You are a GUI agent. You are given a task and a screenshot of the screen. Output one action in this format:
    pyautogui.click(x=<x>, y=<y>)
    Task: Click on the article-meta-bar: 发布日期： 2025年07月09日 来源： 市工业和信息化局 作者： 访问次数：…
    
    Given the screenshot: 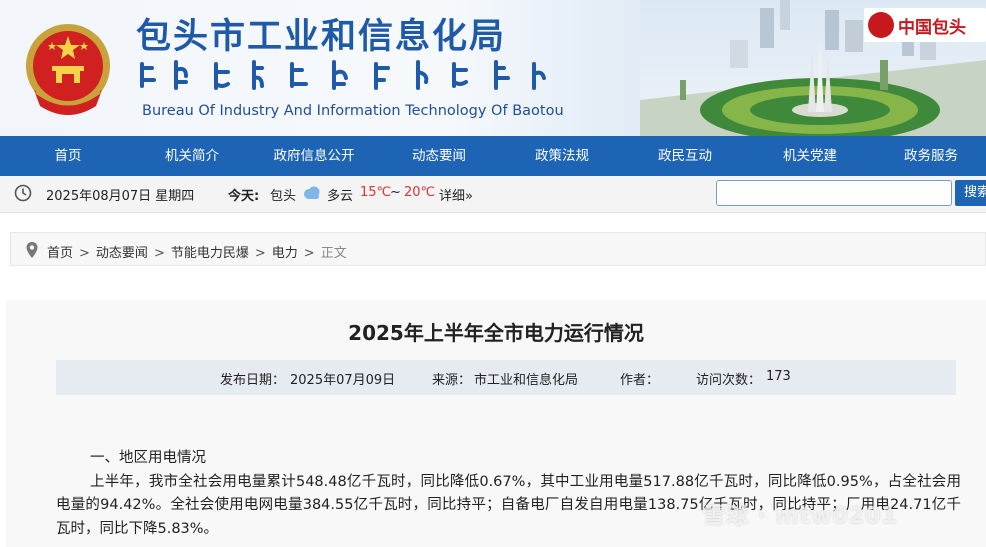 What is the action you would take?
    pyautogui.click(x=506, y=377)
    